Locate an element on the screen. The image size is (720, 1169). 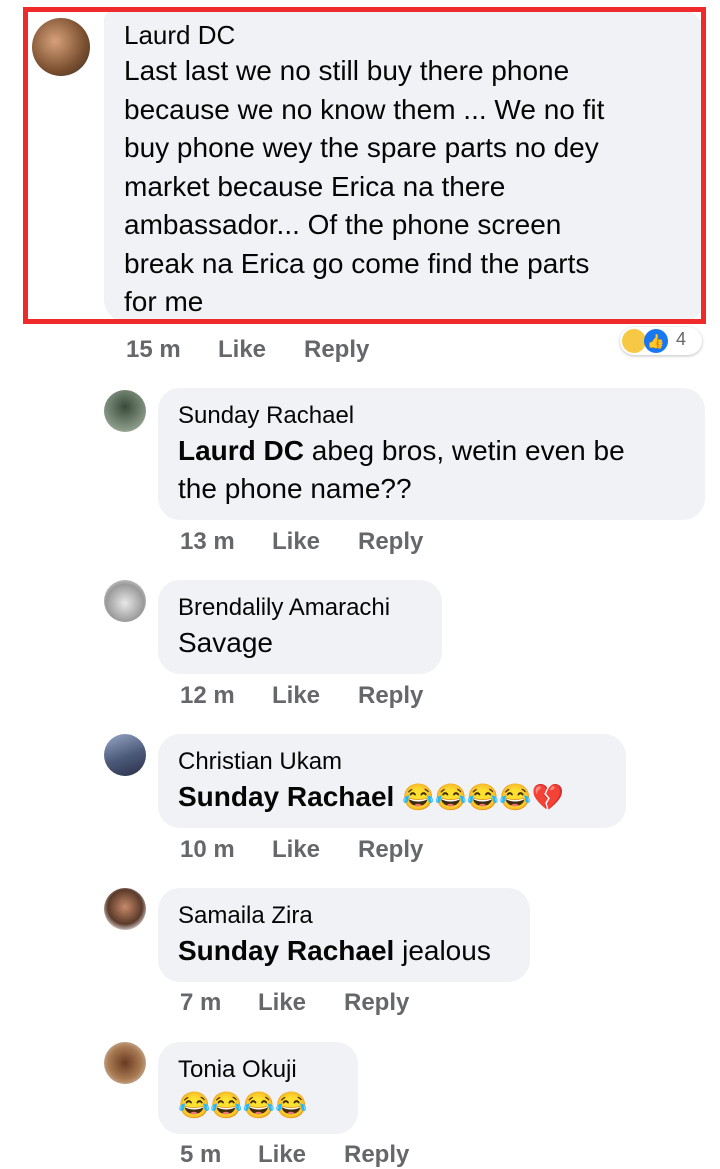
timestamp: 12 m is located at coordinates (207, 695).